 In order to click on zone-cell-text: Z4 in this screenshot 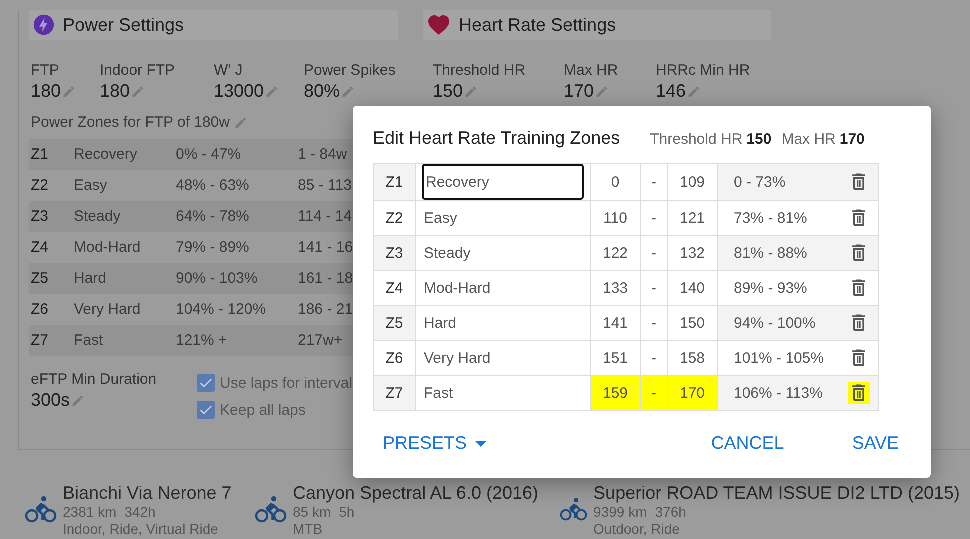, I will do `click(40, 247)`.